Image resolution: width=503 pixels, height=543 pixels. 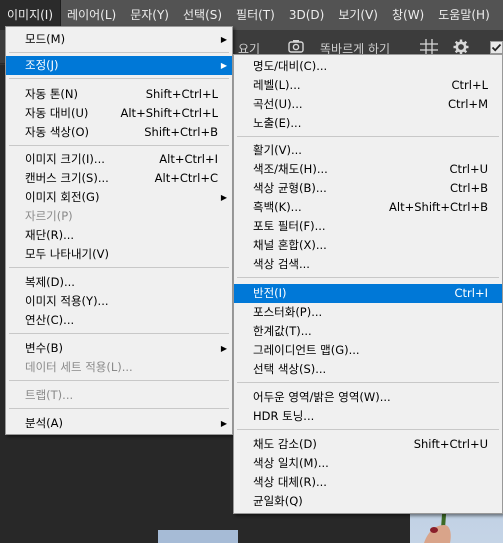 I want to click on menubar-view: 보기(V), so click(x=358, y=15).